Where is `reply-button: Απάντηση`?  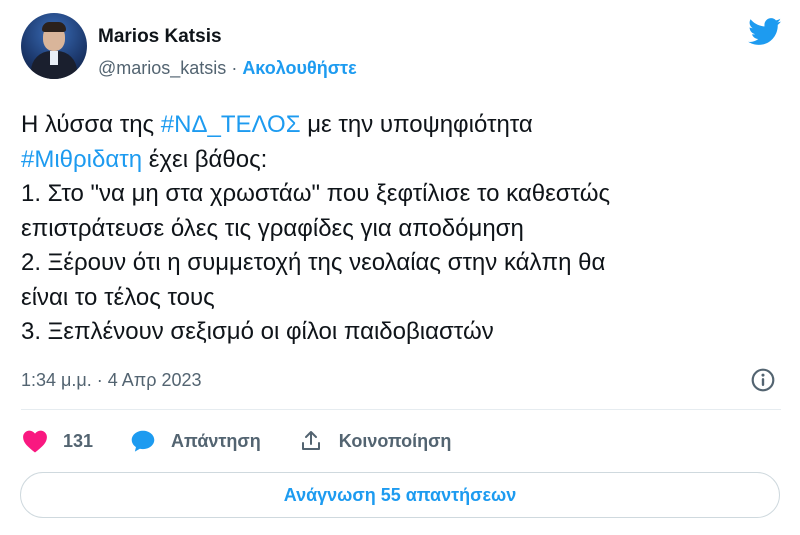 reply-button: Απάντηση is located at coordinates (195, 441).